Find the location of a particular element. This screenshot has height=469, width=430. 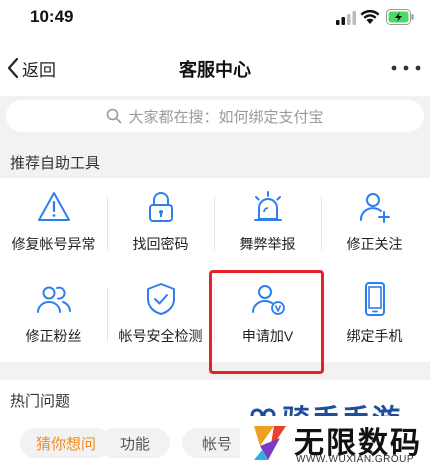

tool-label: 舞弊举报 is located at coordinates (267, 244).